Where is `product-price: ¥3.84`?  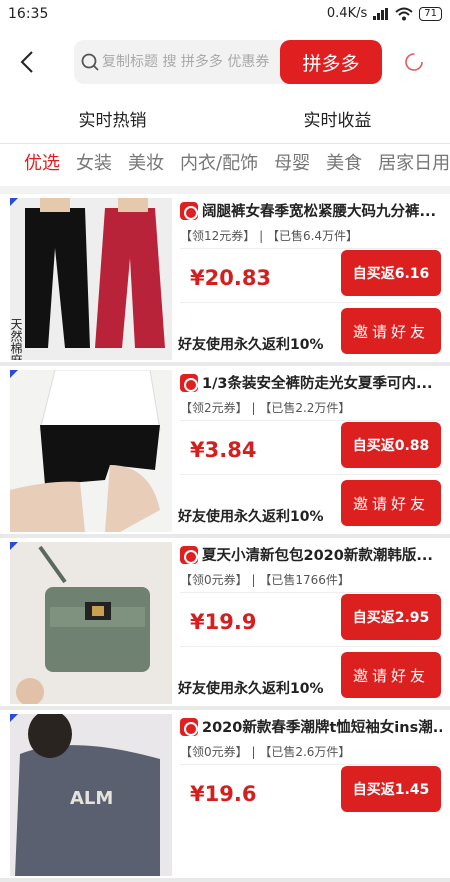 product-price: ¥3.84 is located at coordinates (223, 450).